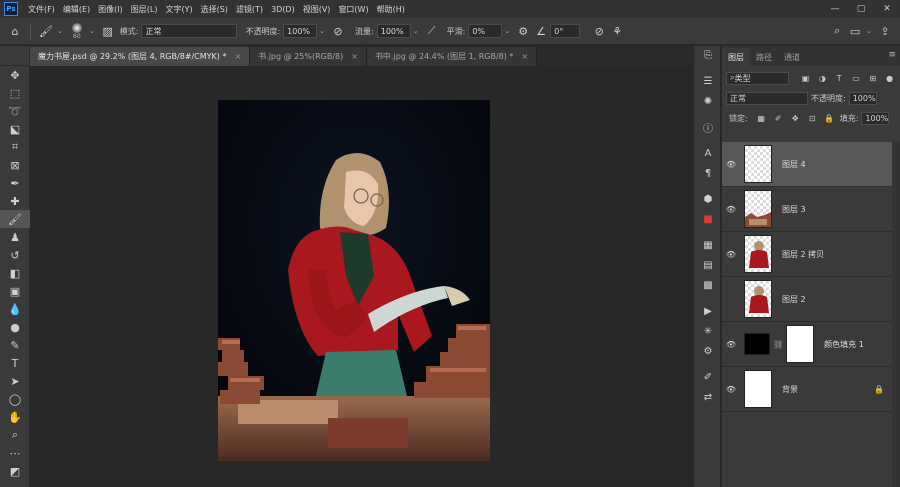  What do you see at coordinates (795, 118) in the screenshot?
I see `lock-position-icon: ✥` at bounding box center [795, 118].